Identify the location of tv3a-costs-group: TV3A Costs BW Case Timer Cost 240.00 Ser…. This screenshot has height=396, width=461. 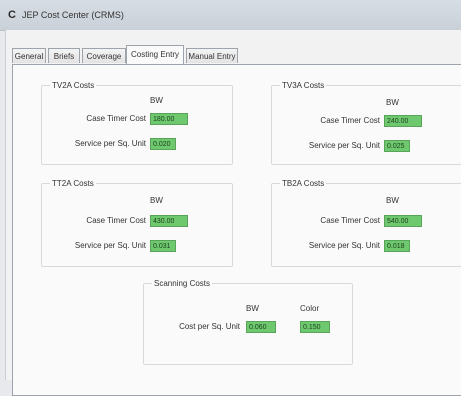
(366, 123).